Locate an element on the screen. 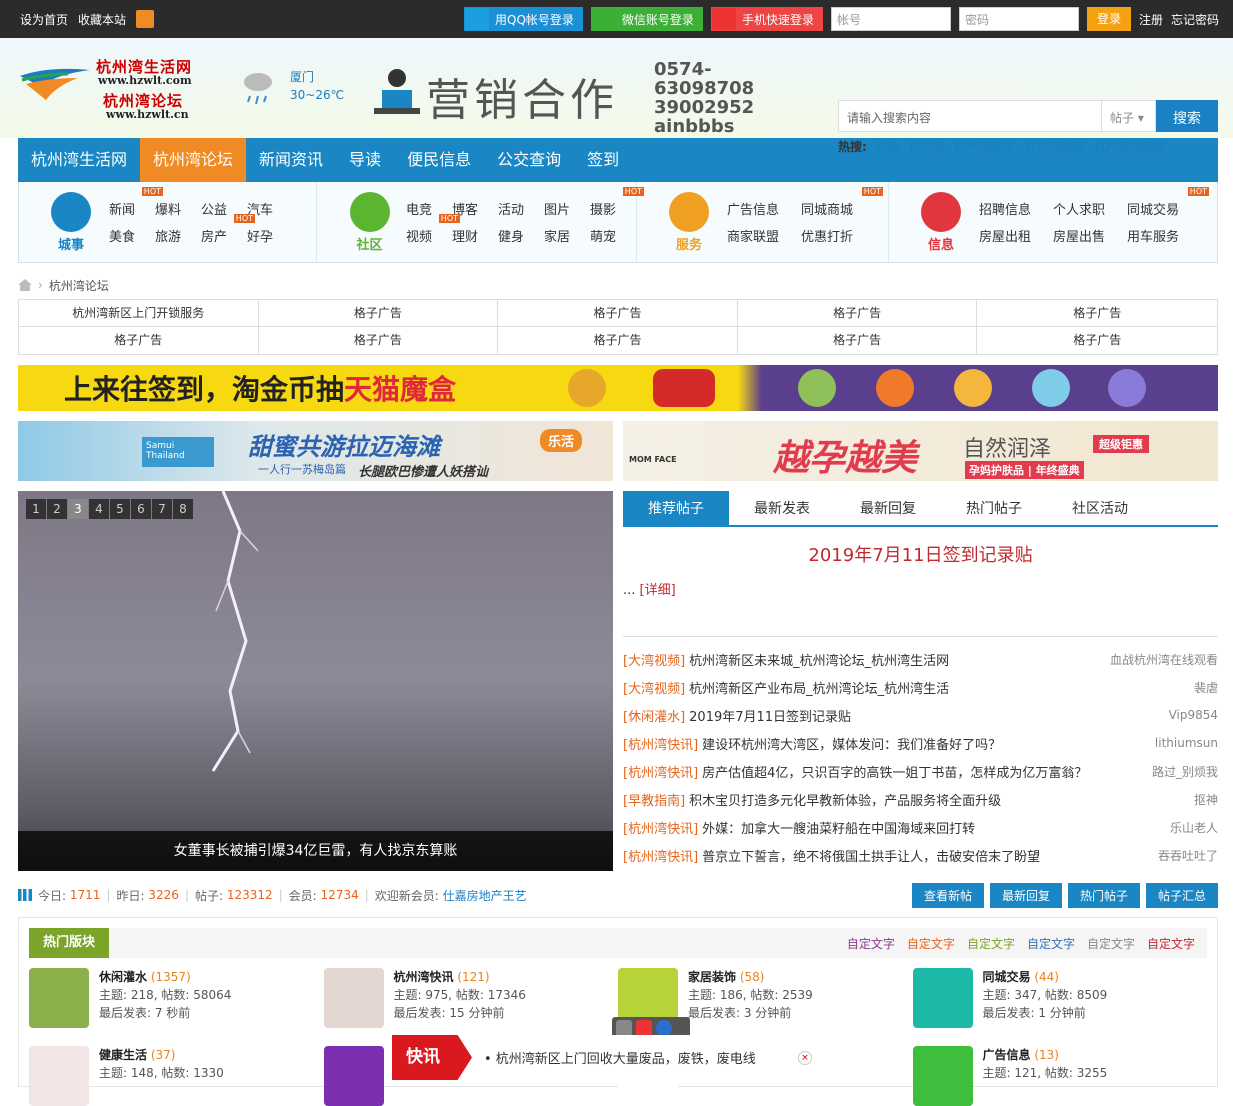 The image size is (1233, 1106). breadcrumb-current: 杭州湾论坛 is located at coordinates (79, 285).